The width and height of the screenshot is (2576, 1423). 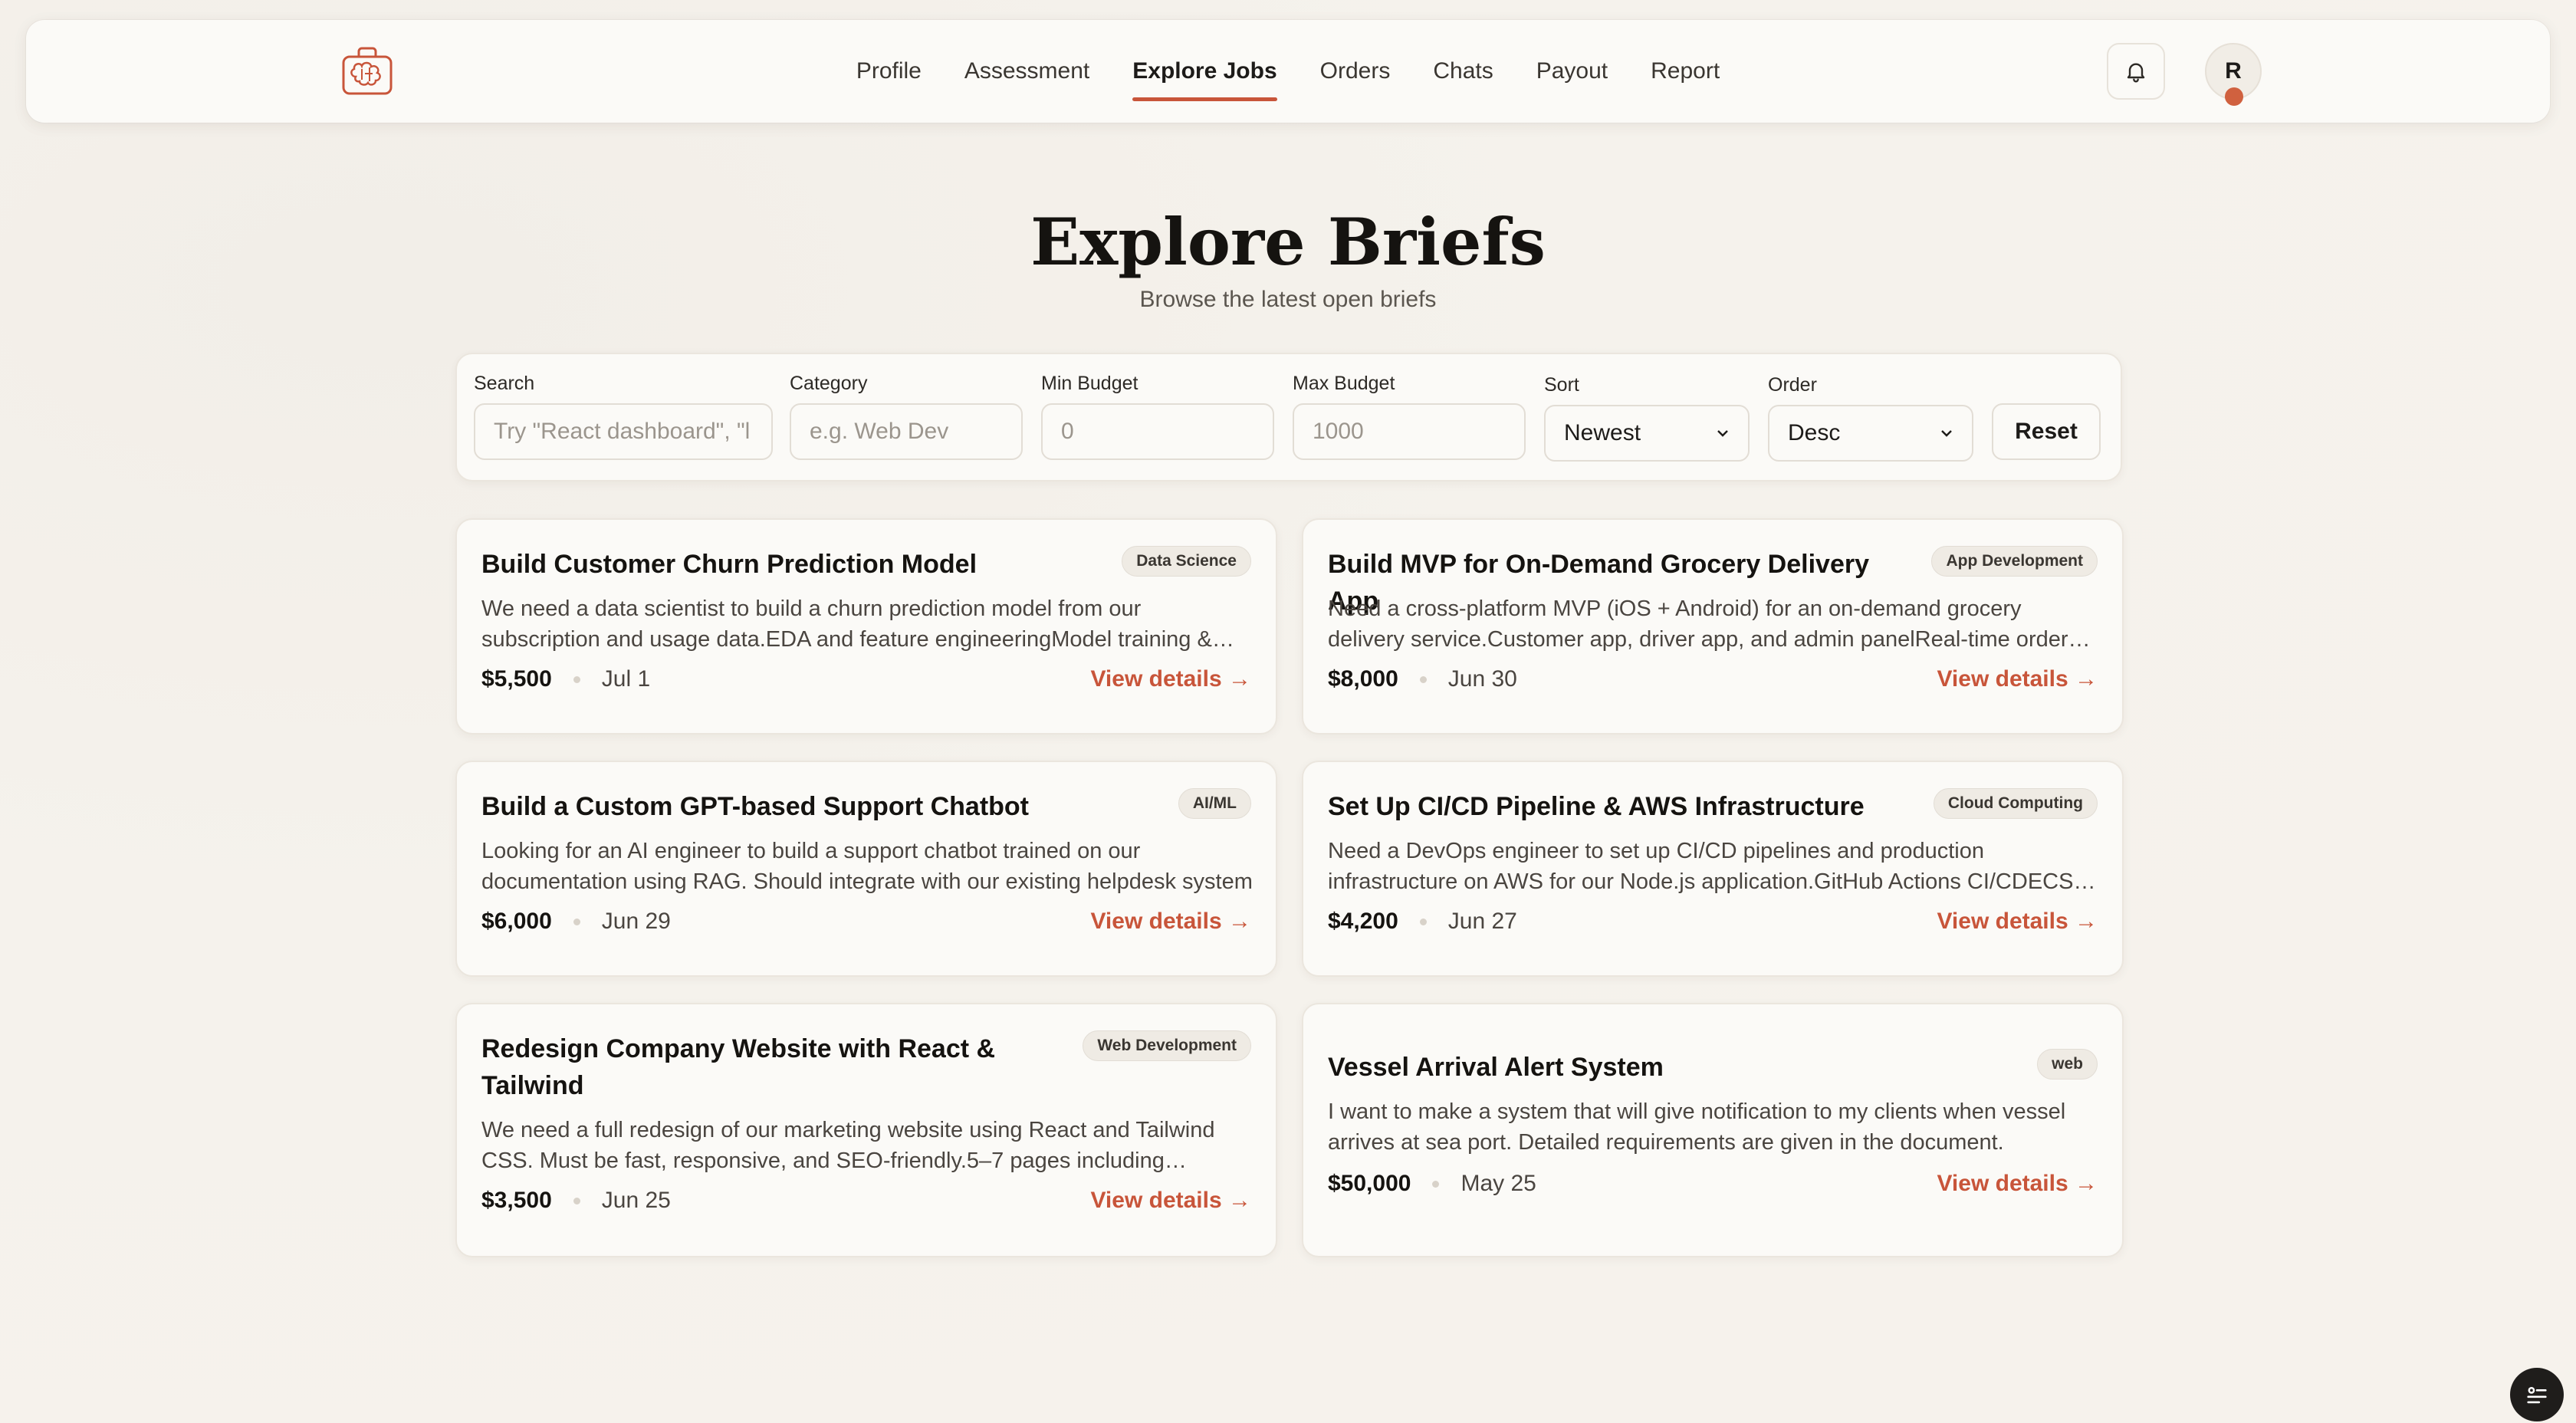 I want to click on brief-price: $4,200, so click(x=1363, y=922).